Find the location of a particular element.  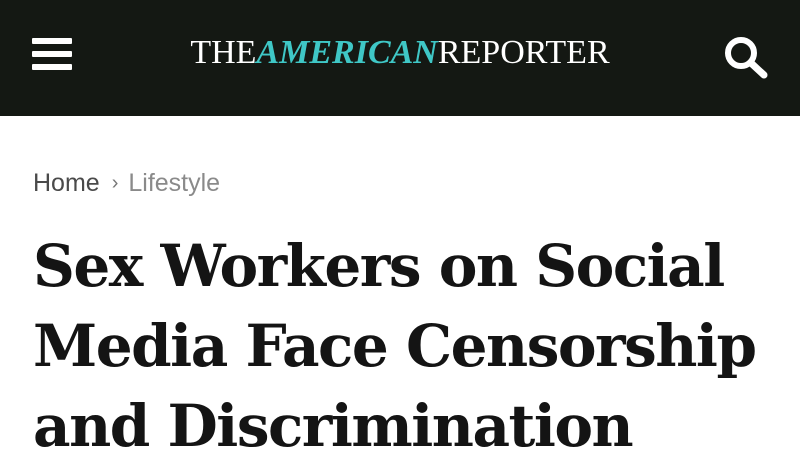

site-logo: THEAMERICANREPORTER is located at coordinates (400, 53).